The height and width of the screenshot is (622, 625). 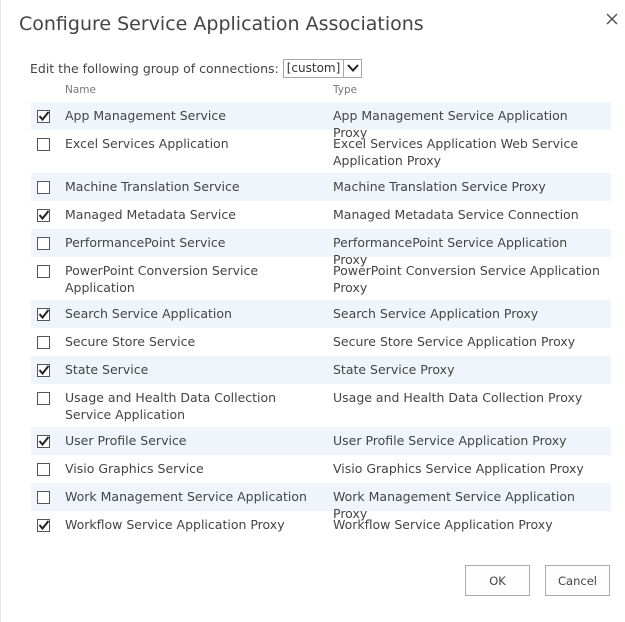 What do you see at coordinates (497, 580) in the screenshot?
I see `ok-button: OK` at bounding box center [497, 580].